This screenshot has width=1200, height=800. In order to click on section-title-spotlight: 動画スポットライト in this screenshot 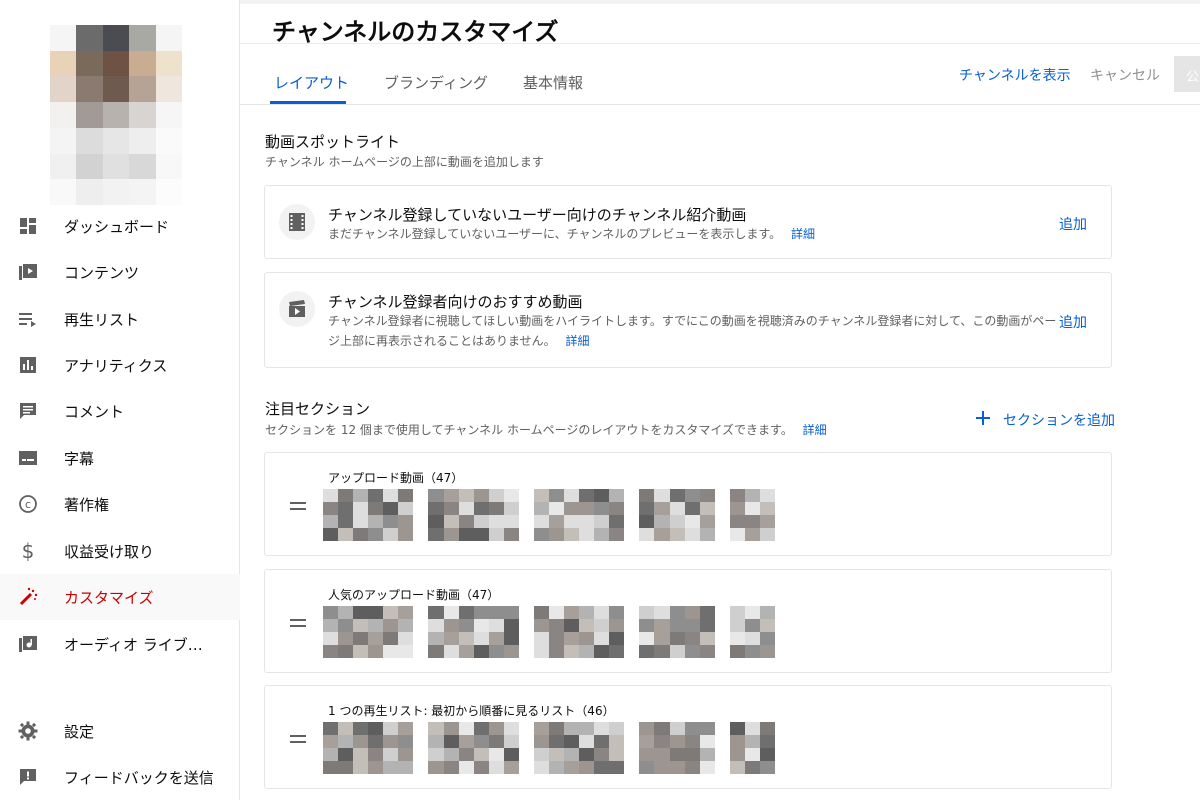, I will do `click(333, 142)`.